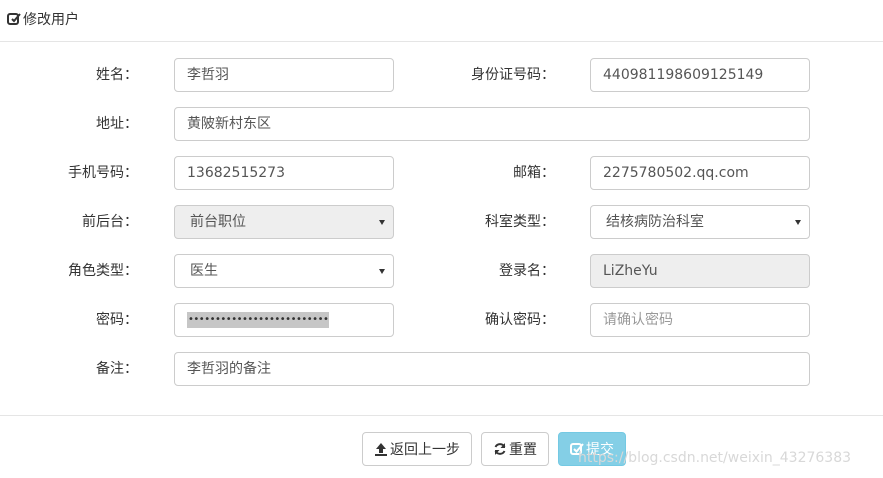 The height and width of the screenshot is (478, 883). I want to click on dept-type-value: 结核病防治科室, so click(655, 222).